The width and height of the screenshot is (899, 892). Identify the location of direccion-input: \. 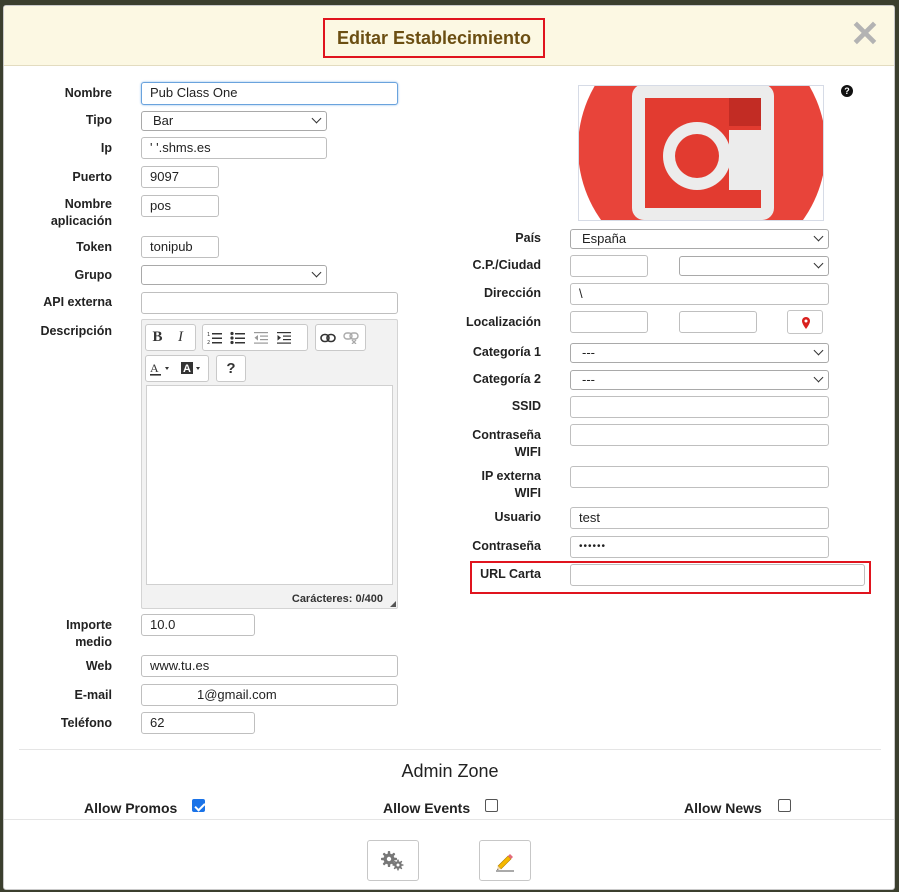
(699, 294).